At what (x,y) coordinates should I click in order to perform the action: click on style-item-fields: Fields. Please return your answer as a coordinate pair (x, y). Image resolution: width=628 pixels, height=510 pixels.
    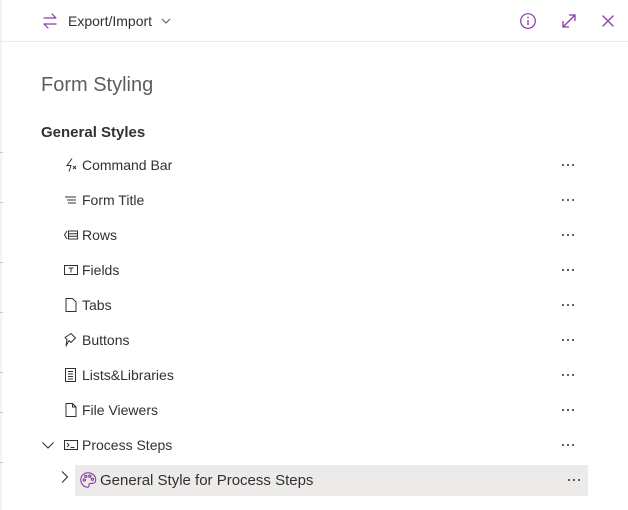
    Looking at the image, I should click on (314, 270).